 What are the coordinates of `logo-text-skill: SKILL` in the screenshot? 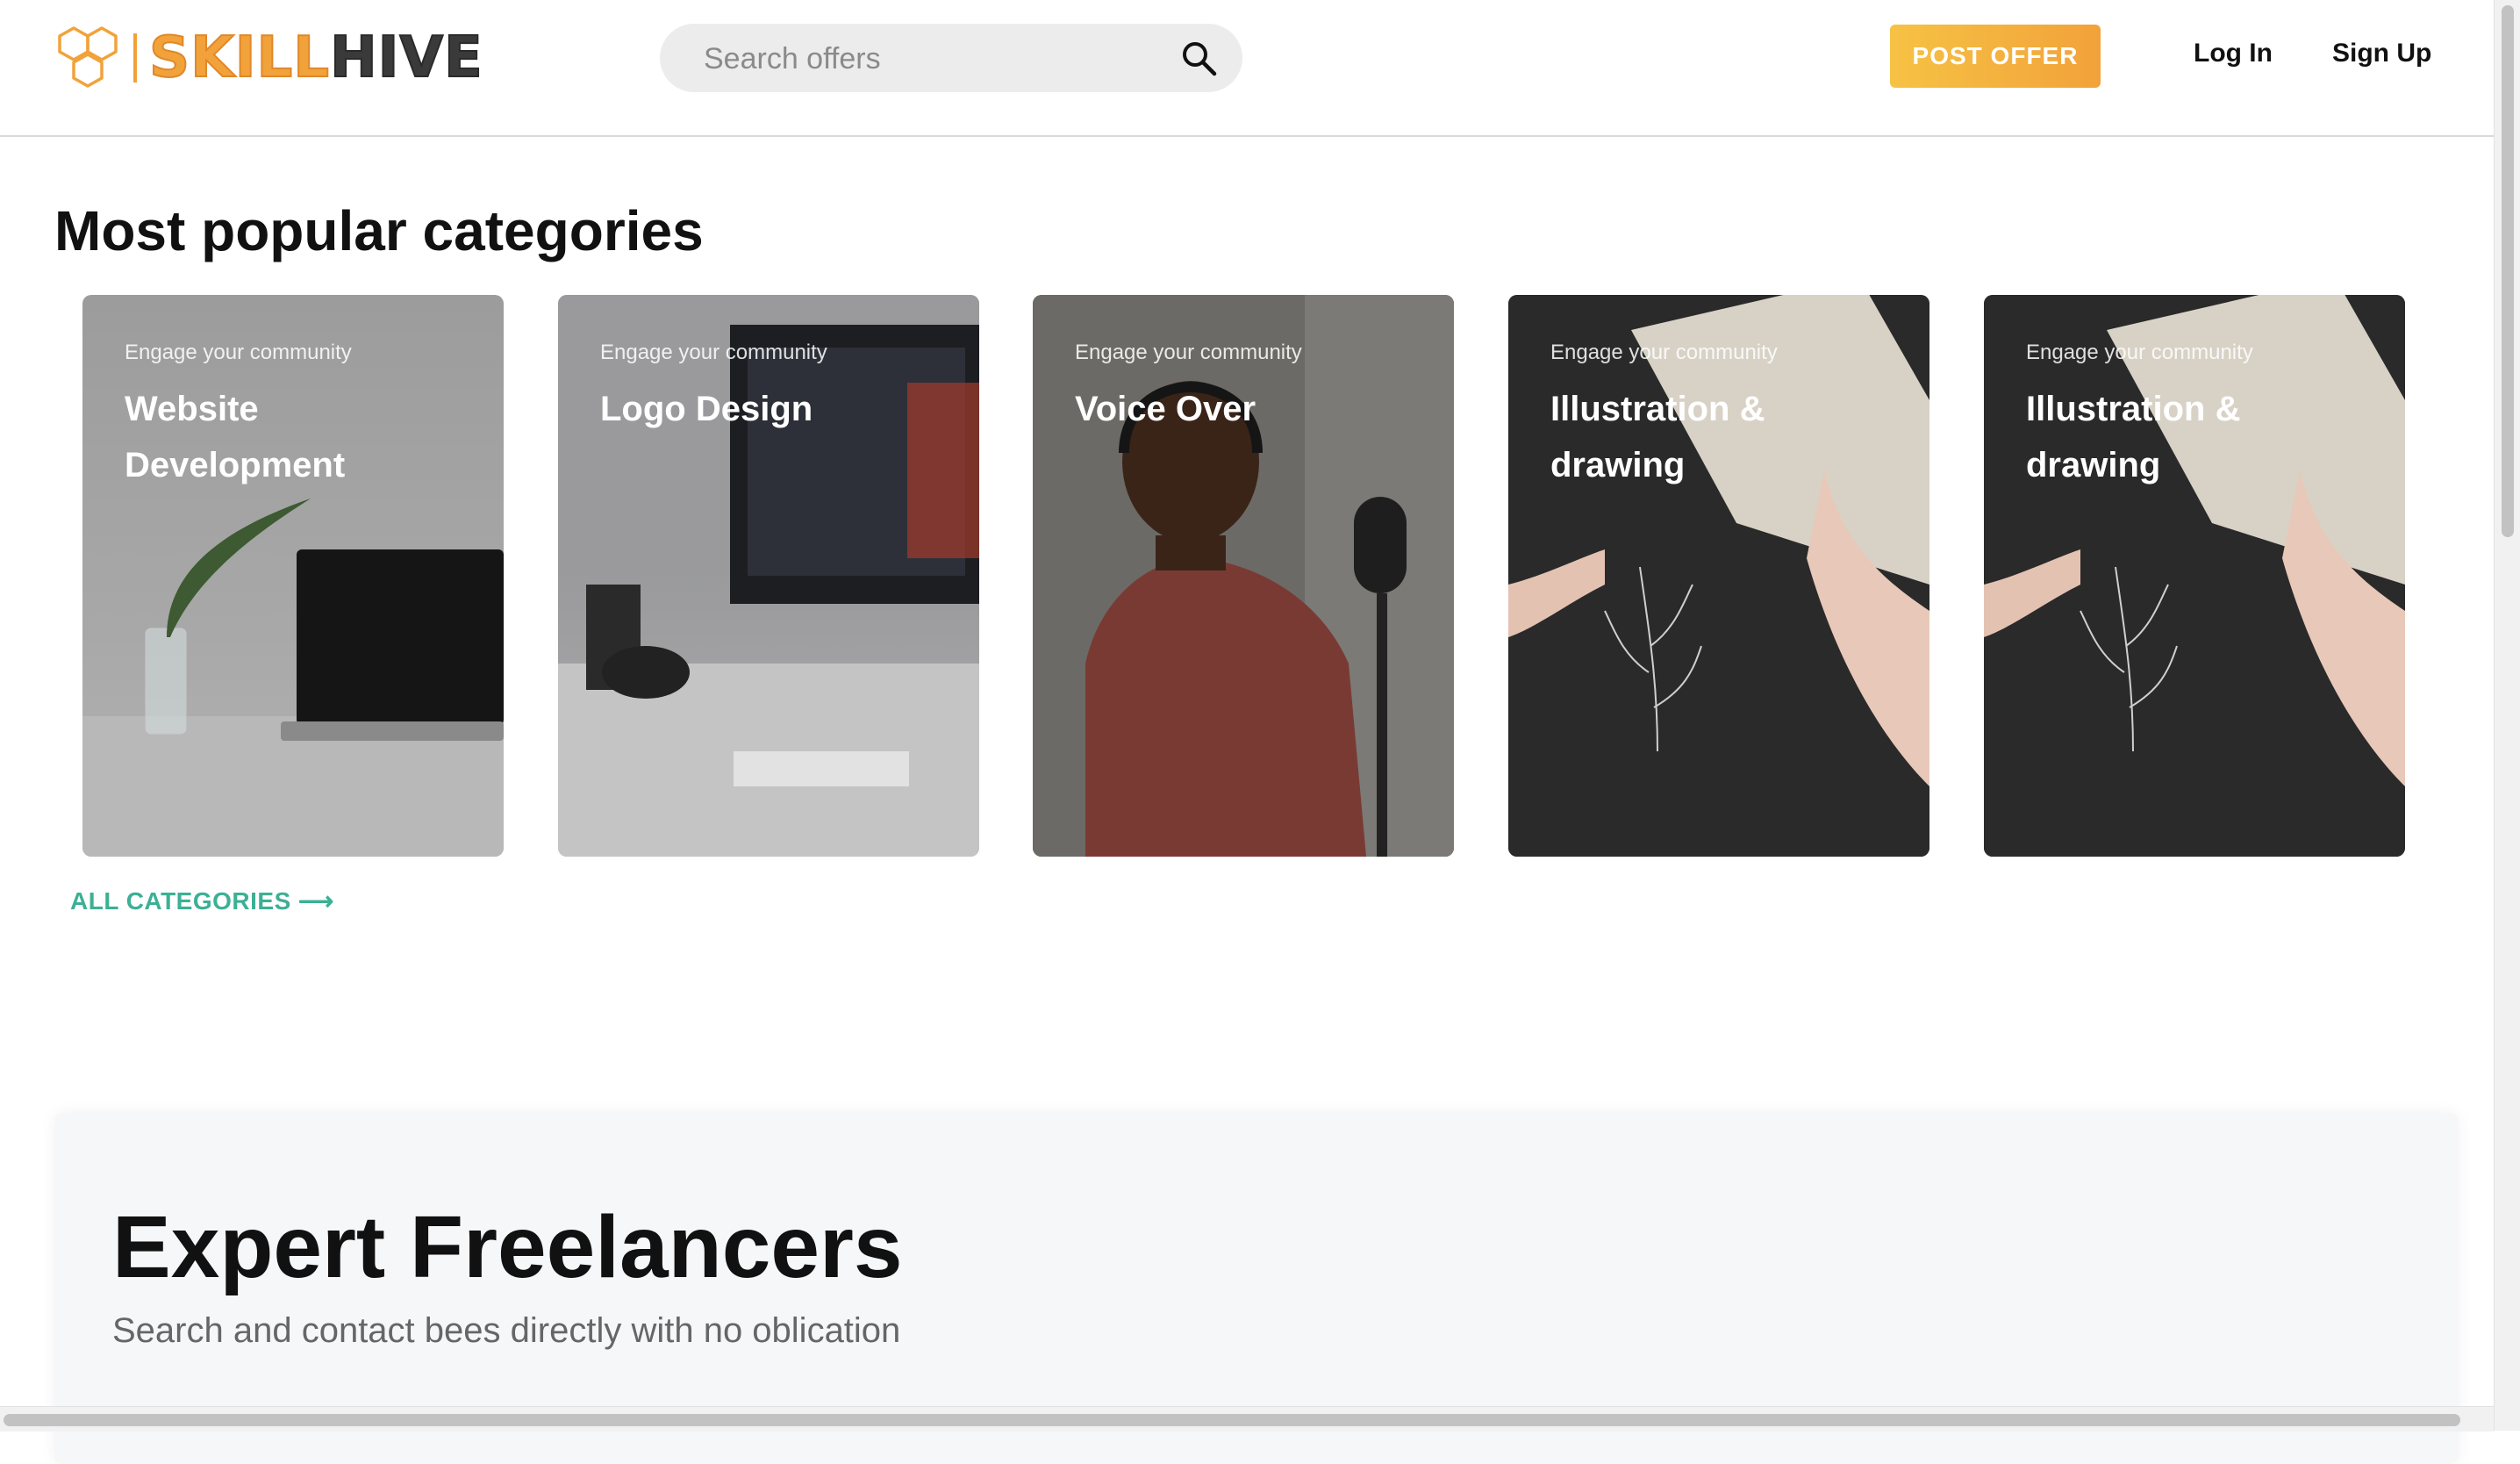 It's located at (239, 57).